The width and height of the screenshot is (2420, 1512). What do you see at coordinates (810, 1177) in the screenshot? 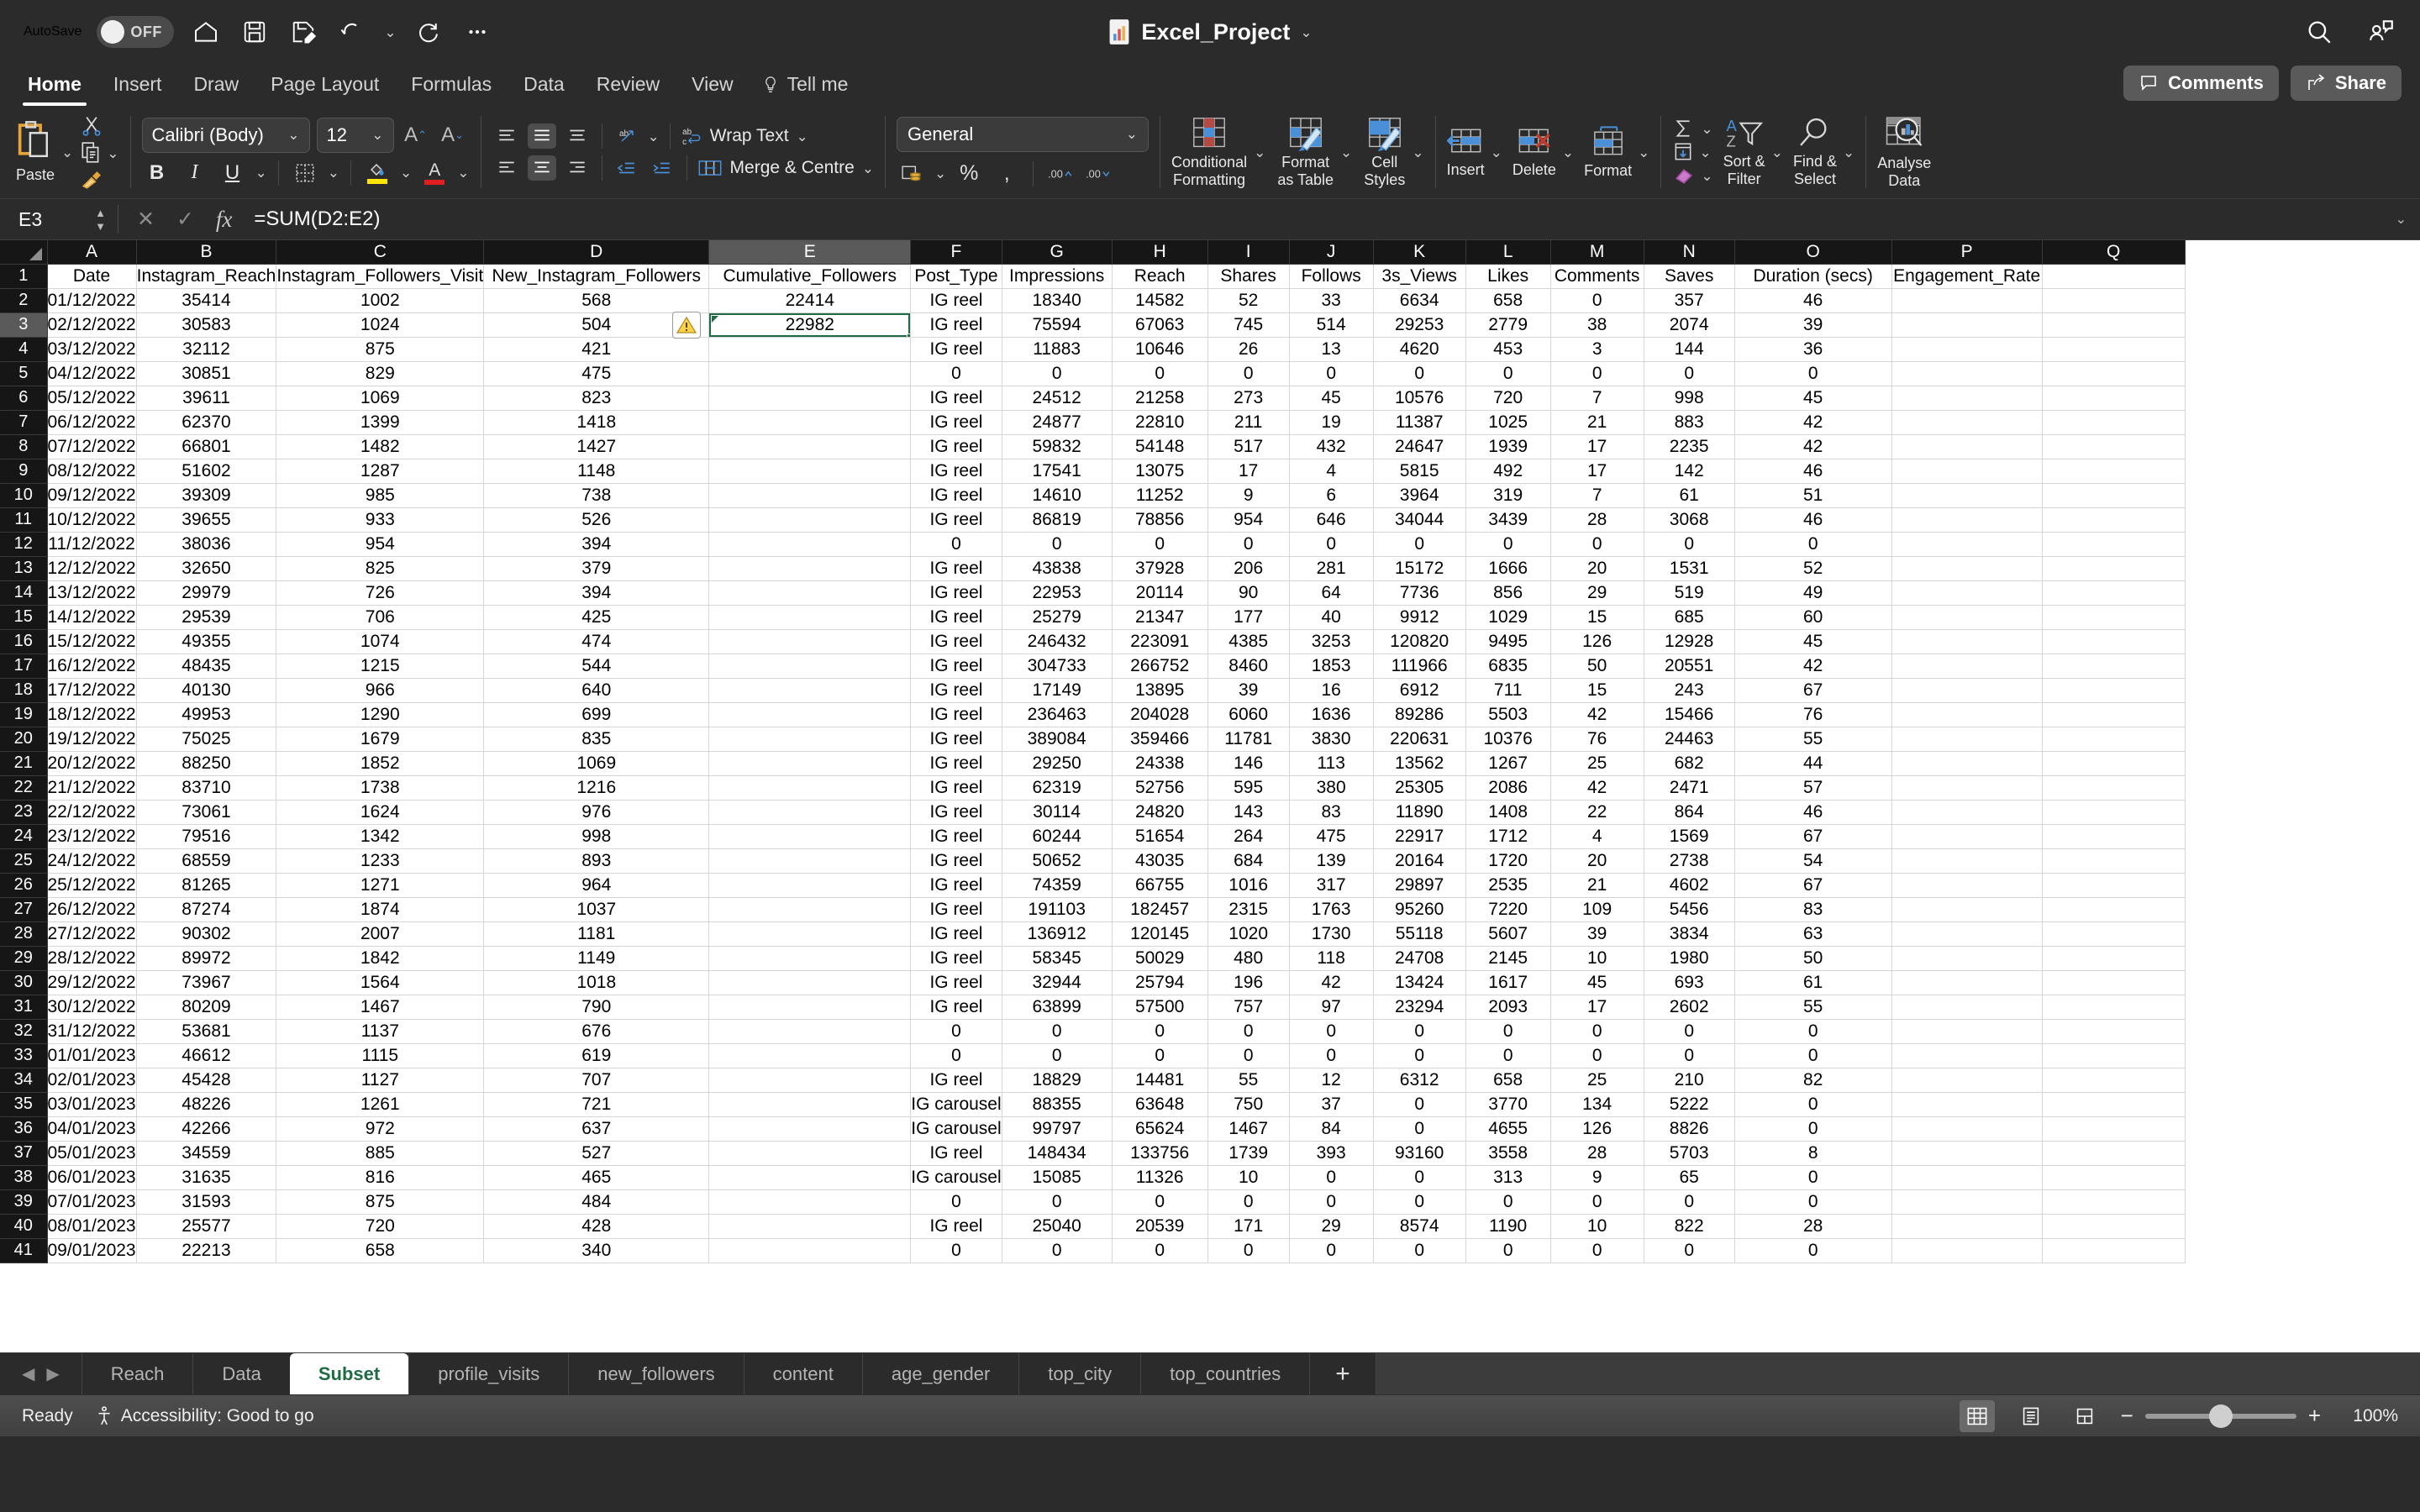
I see `cell-E38` at bounding box center [810, 1177].